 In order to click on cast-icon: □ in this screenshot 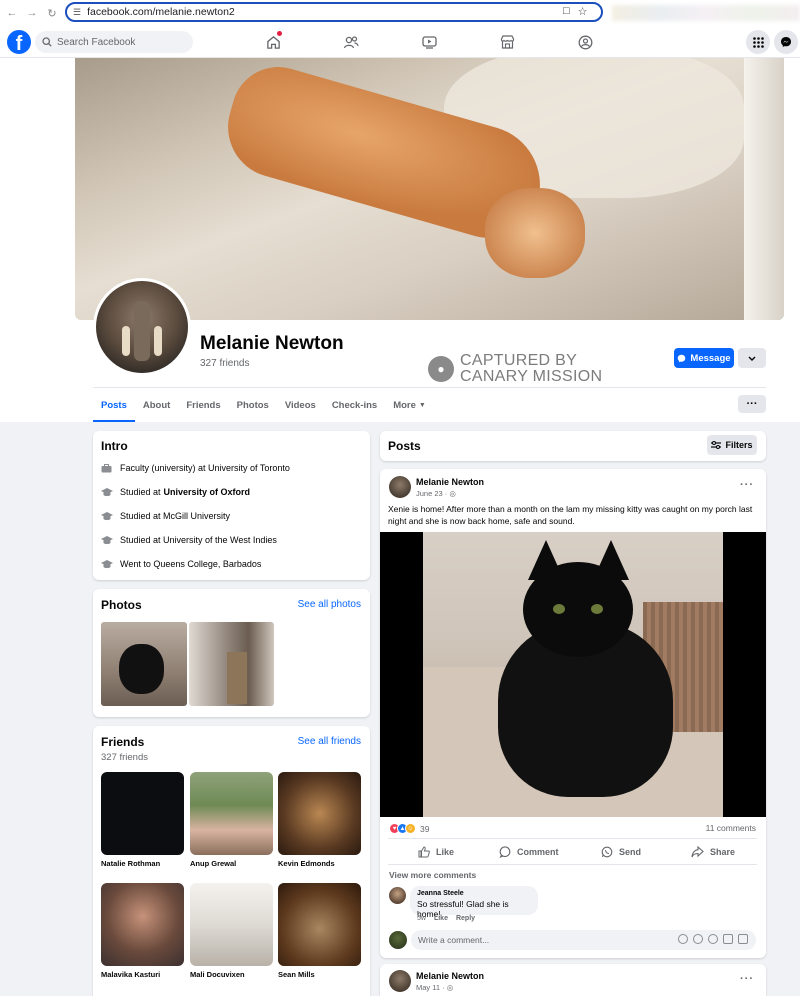, I will do `click(566, 11)`.